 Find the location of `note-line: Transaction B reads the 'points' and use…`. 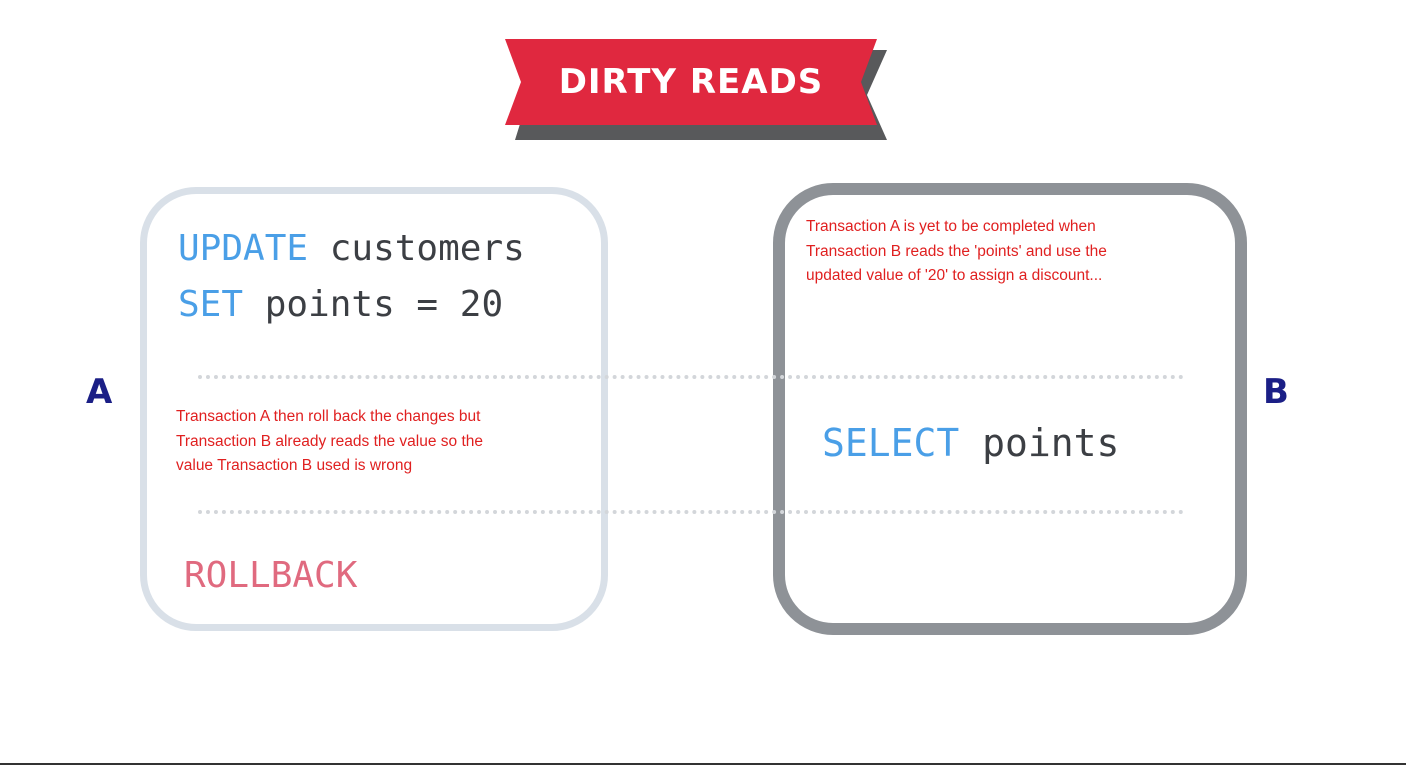

note-line: Transaction B reads the 'points' and use… is located at coordinates (956, 251).